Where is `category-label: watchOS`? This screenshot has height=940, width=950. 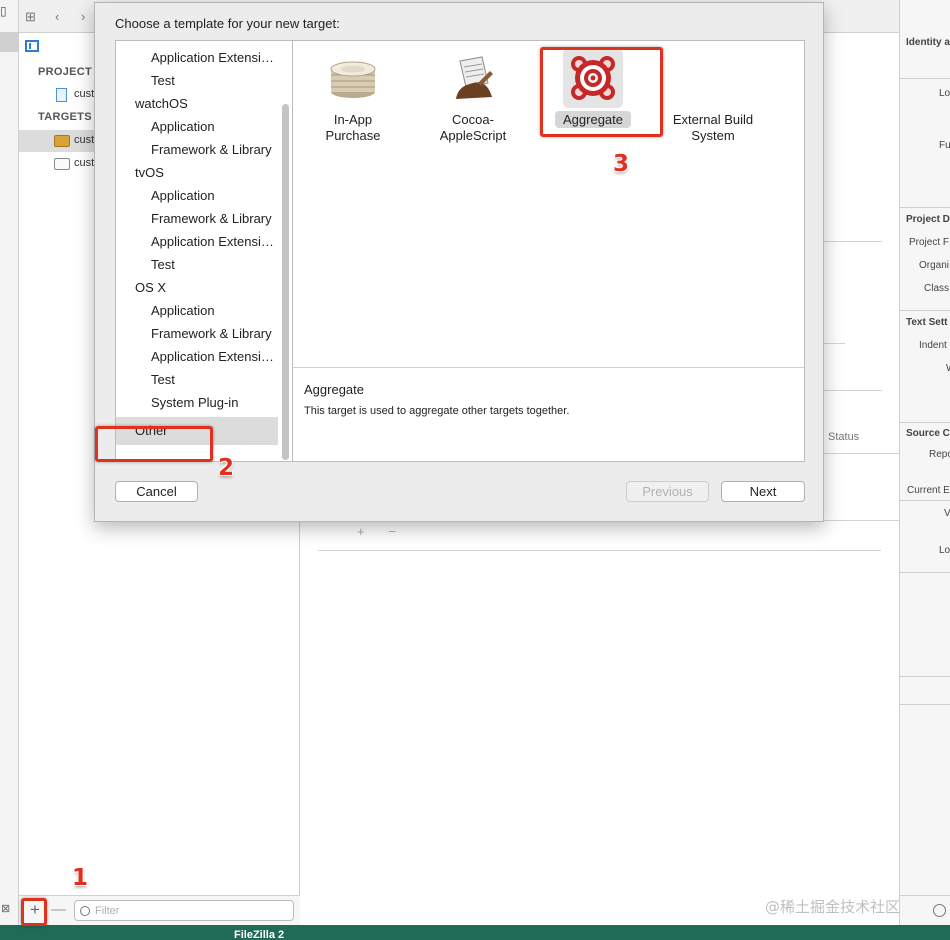 category-label: watchOS is located at coordinates (161, 103).